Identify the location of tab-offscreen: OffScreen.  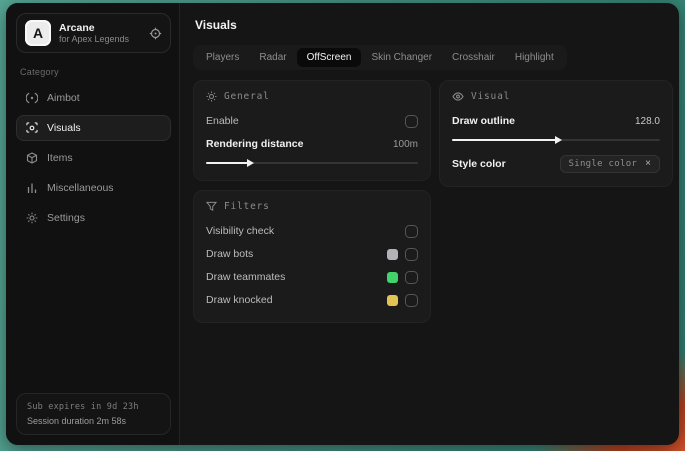
(329, 57).